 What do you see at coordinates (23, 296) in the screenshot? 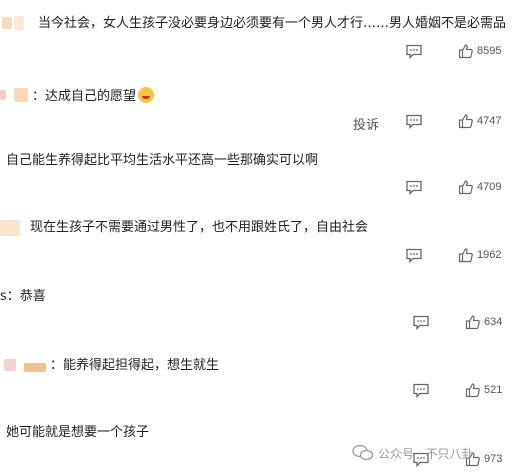
I see `comment-text: s：恭喜` at bounding box center [23, 296].